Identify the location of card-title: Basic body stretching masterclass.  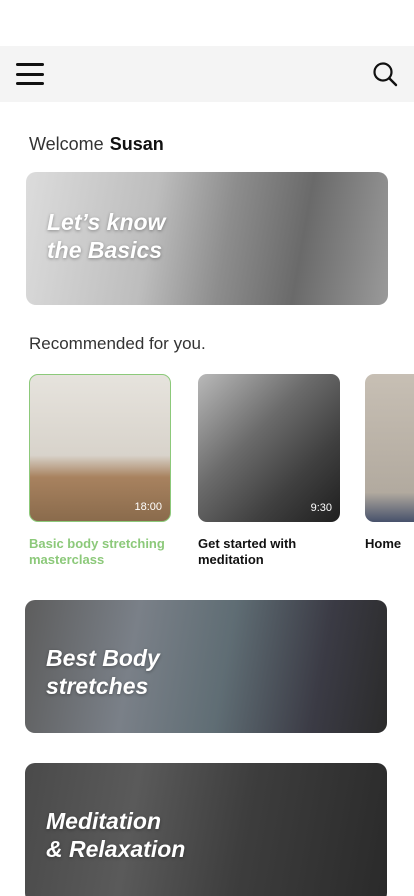
(97, 551).